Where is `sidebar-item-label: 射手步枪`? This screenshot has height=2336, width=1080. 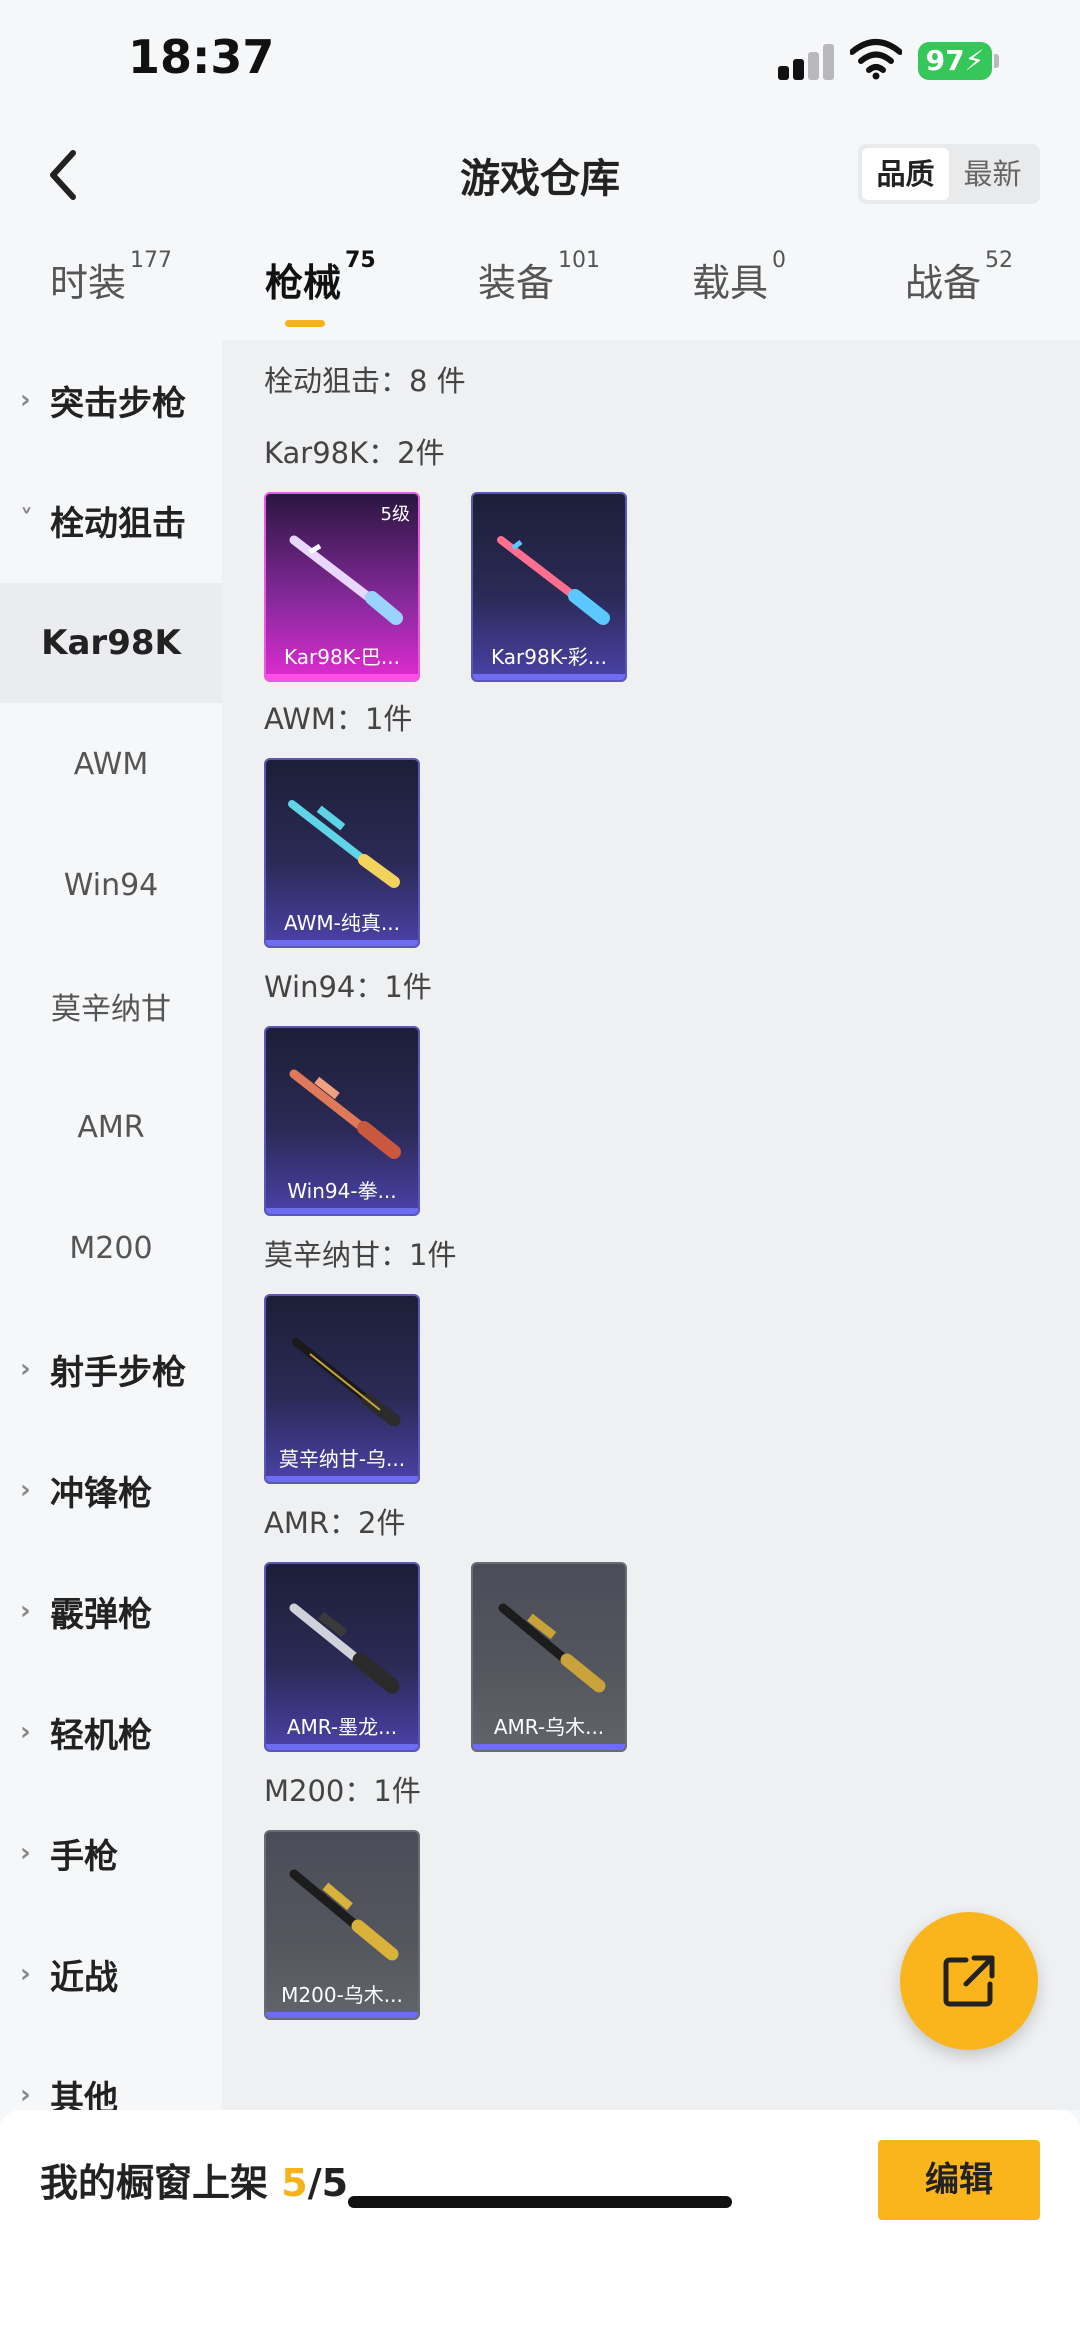
sidebar-item-label: 射手步枪 is located at coordinates (118, 1372).